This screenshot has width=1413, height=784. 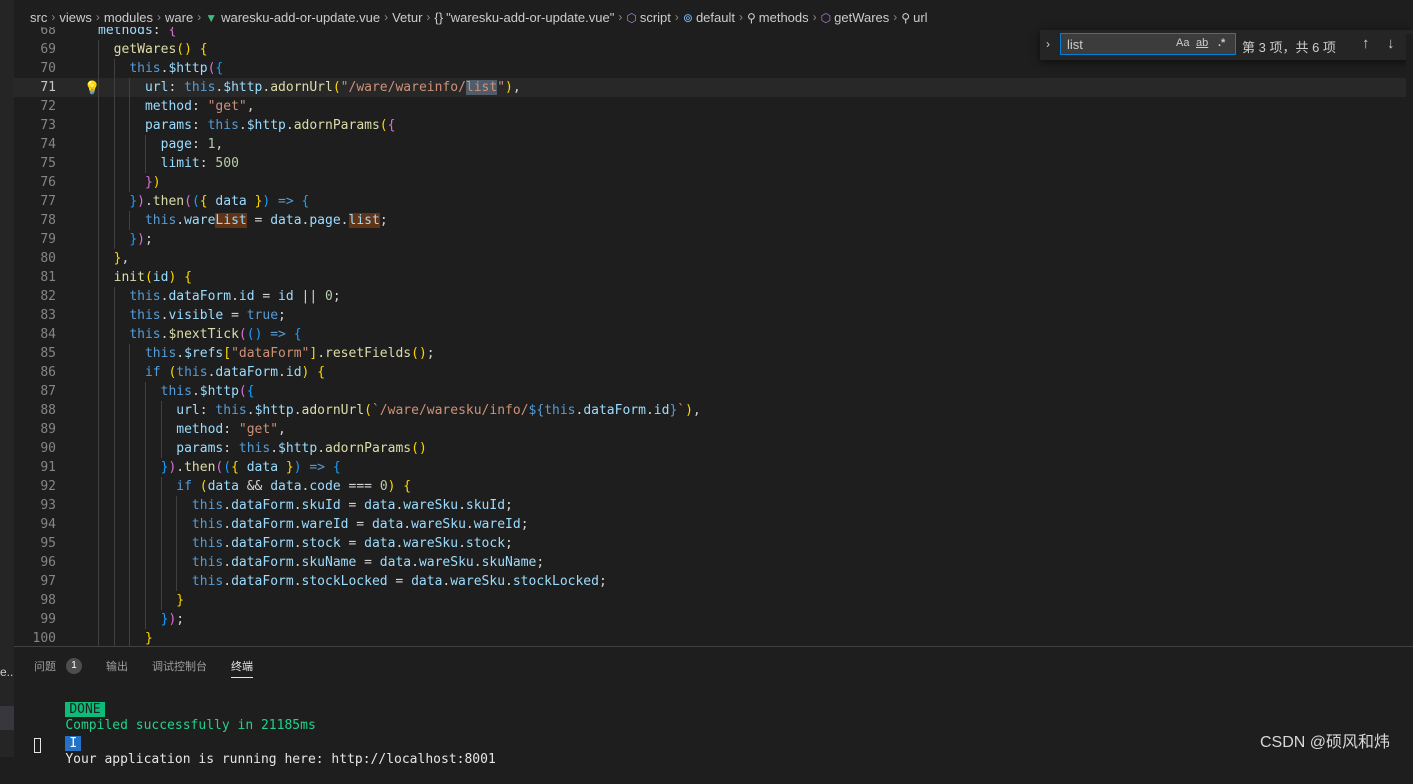 I want to click on line-number: 91, so click(x=35, y=467).